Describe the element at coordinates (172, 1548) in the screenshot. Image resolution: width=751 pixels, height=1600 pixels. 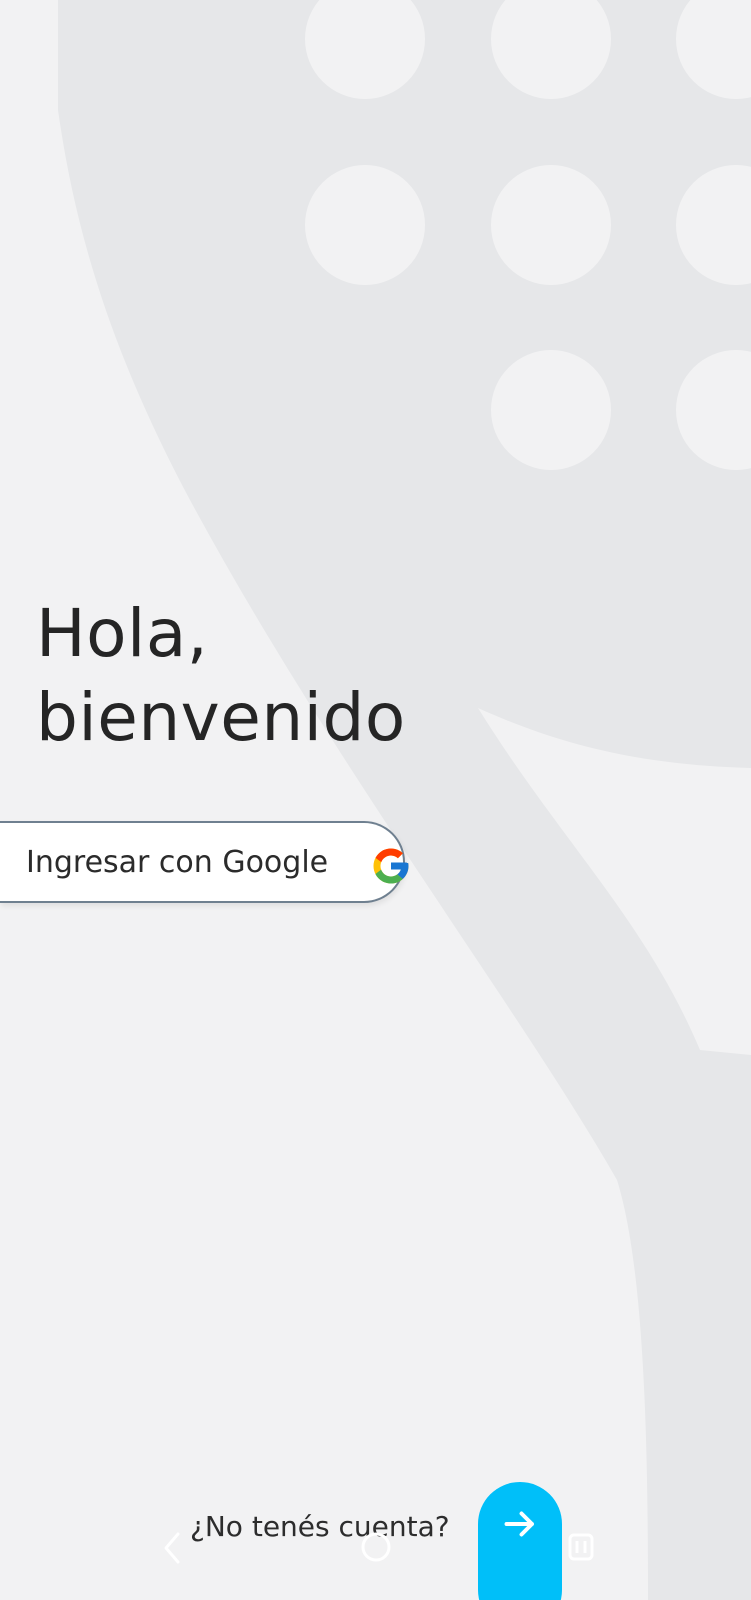
I see `back-chevron-icon` at that location.